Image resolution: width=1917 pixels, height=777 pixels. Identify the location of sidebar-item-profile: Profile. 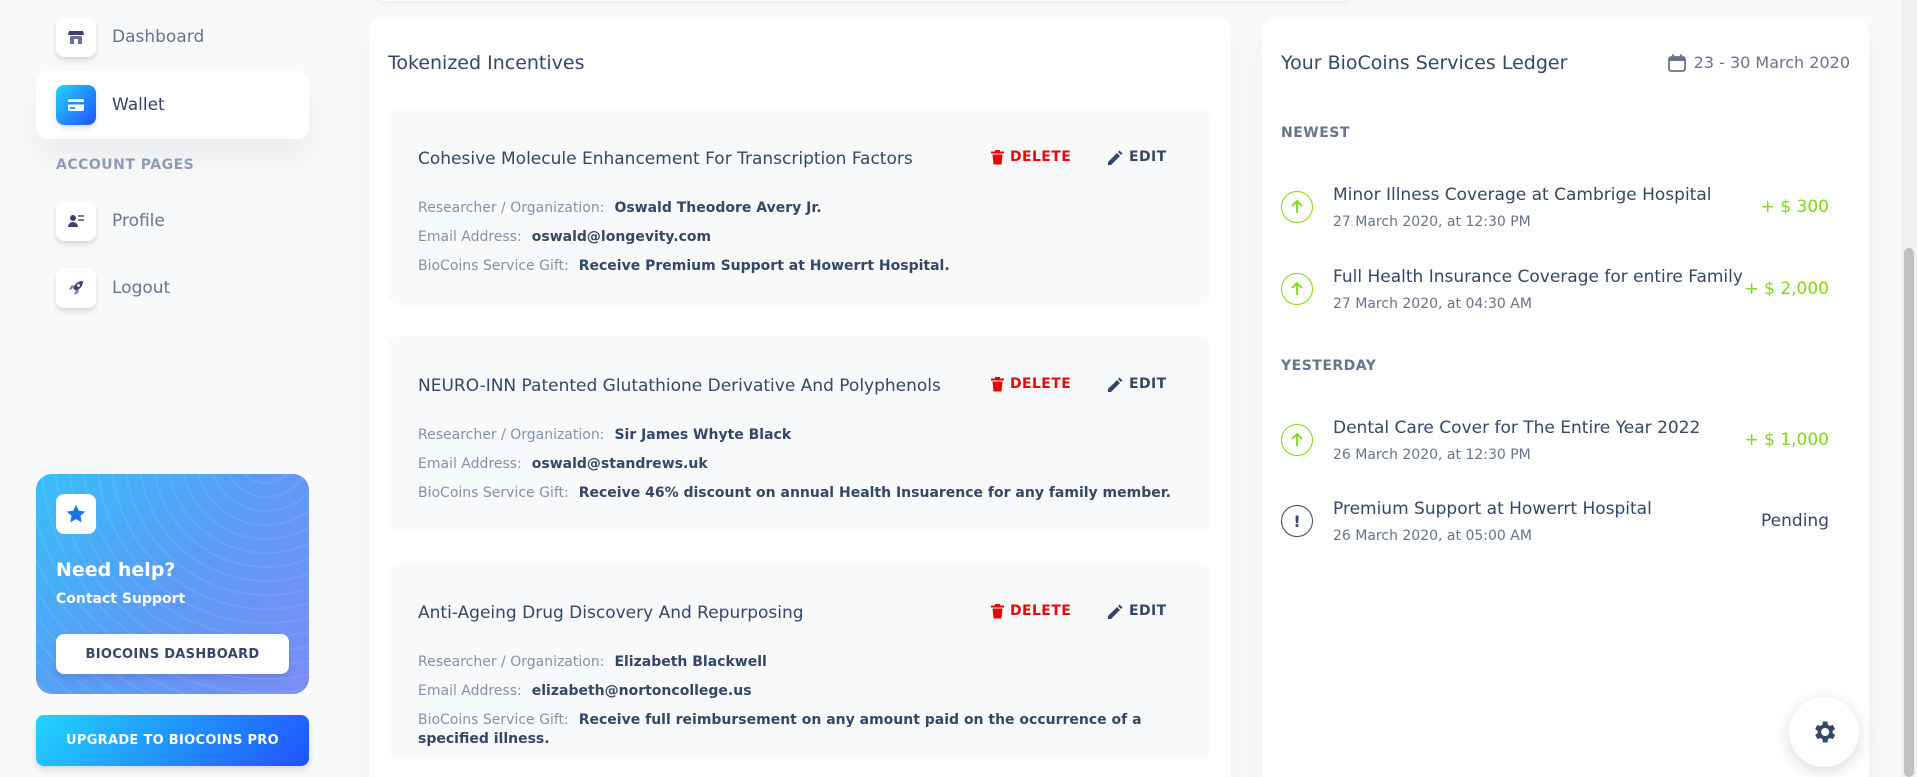
(172, 221).